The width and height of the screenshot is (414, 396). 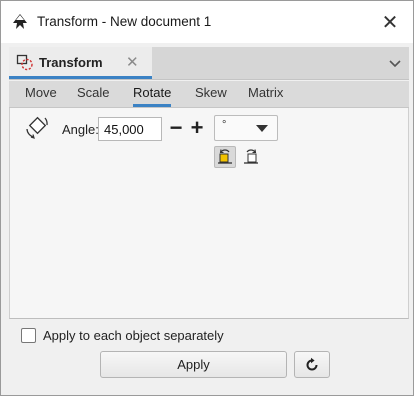 What do you see at coordinates (37, 127) in the screenshot?
I see `rotate-object-icon` at bounding box center [37, 127].